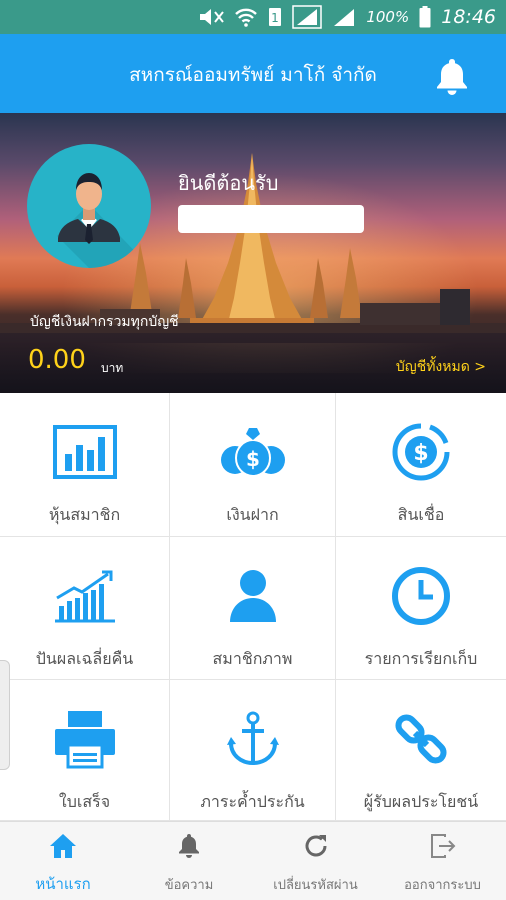 The image size is (506, 900). I want to click on menu-label: หุ้นสมาชิก, so click(84, 514).